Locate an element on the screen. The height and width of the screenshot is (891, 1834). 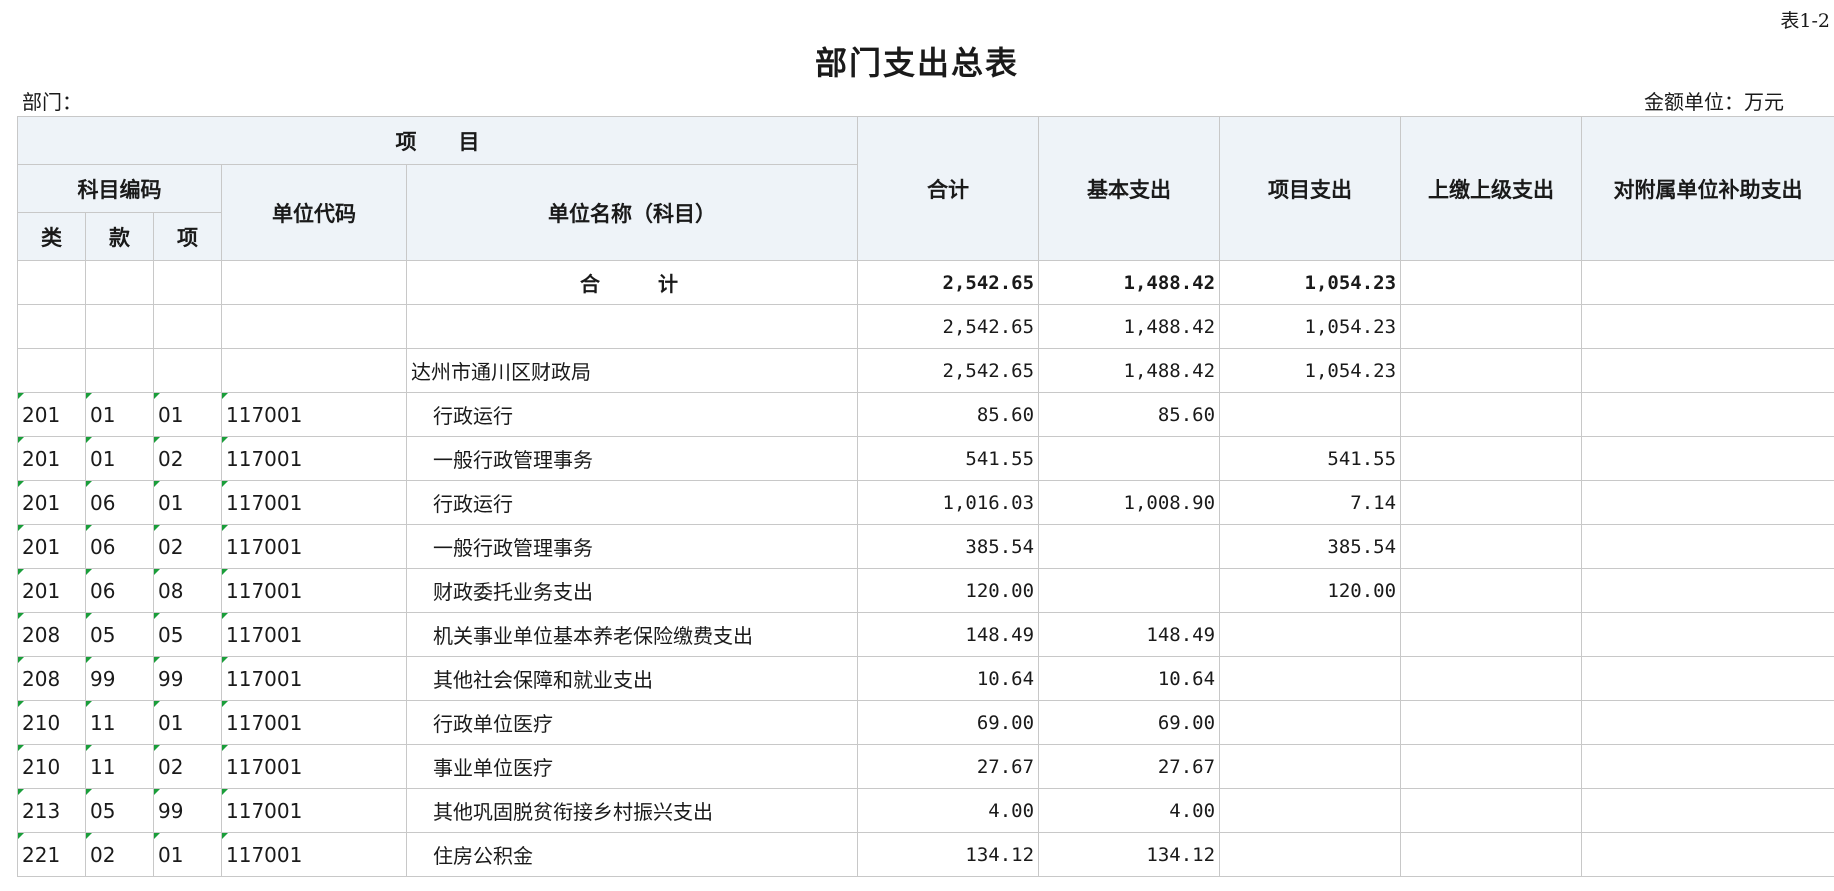
header-kuan: 款 is located at coordinates (119, 236).